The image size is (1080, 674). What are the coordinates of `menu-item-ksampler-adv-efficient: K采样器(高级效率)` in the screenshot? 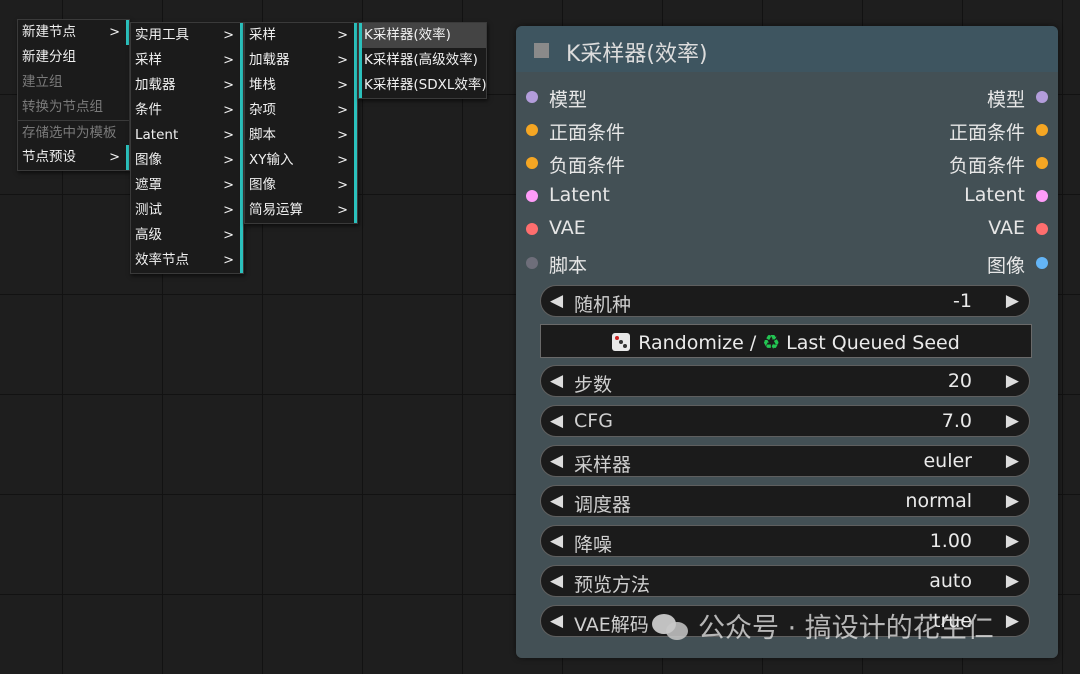 It's located at (422, 60).